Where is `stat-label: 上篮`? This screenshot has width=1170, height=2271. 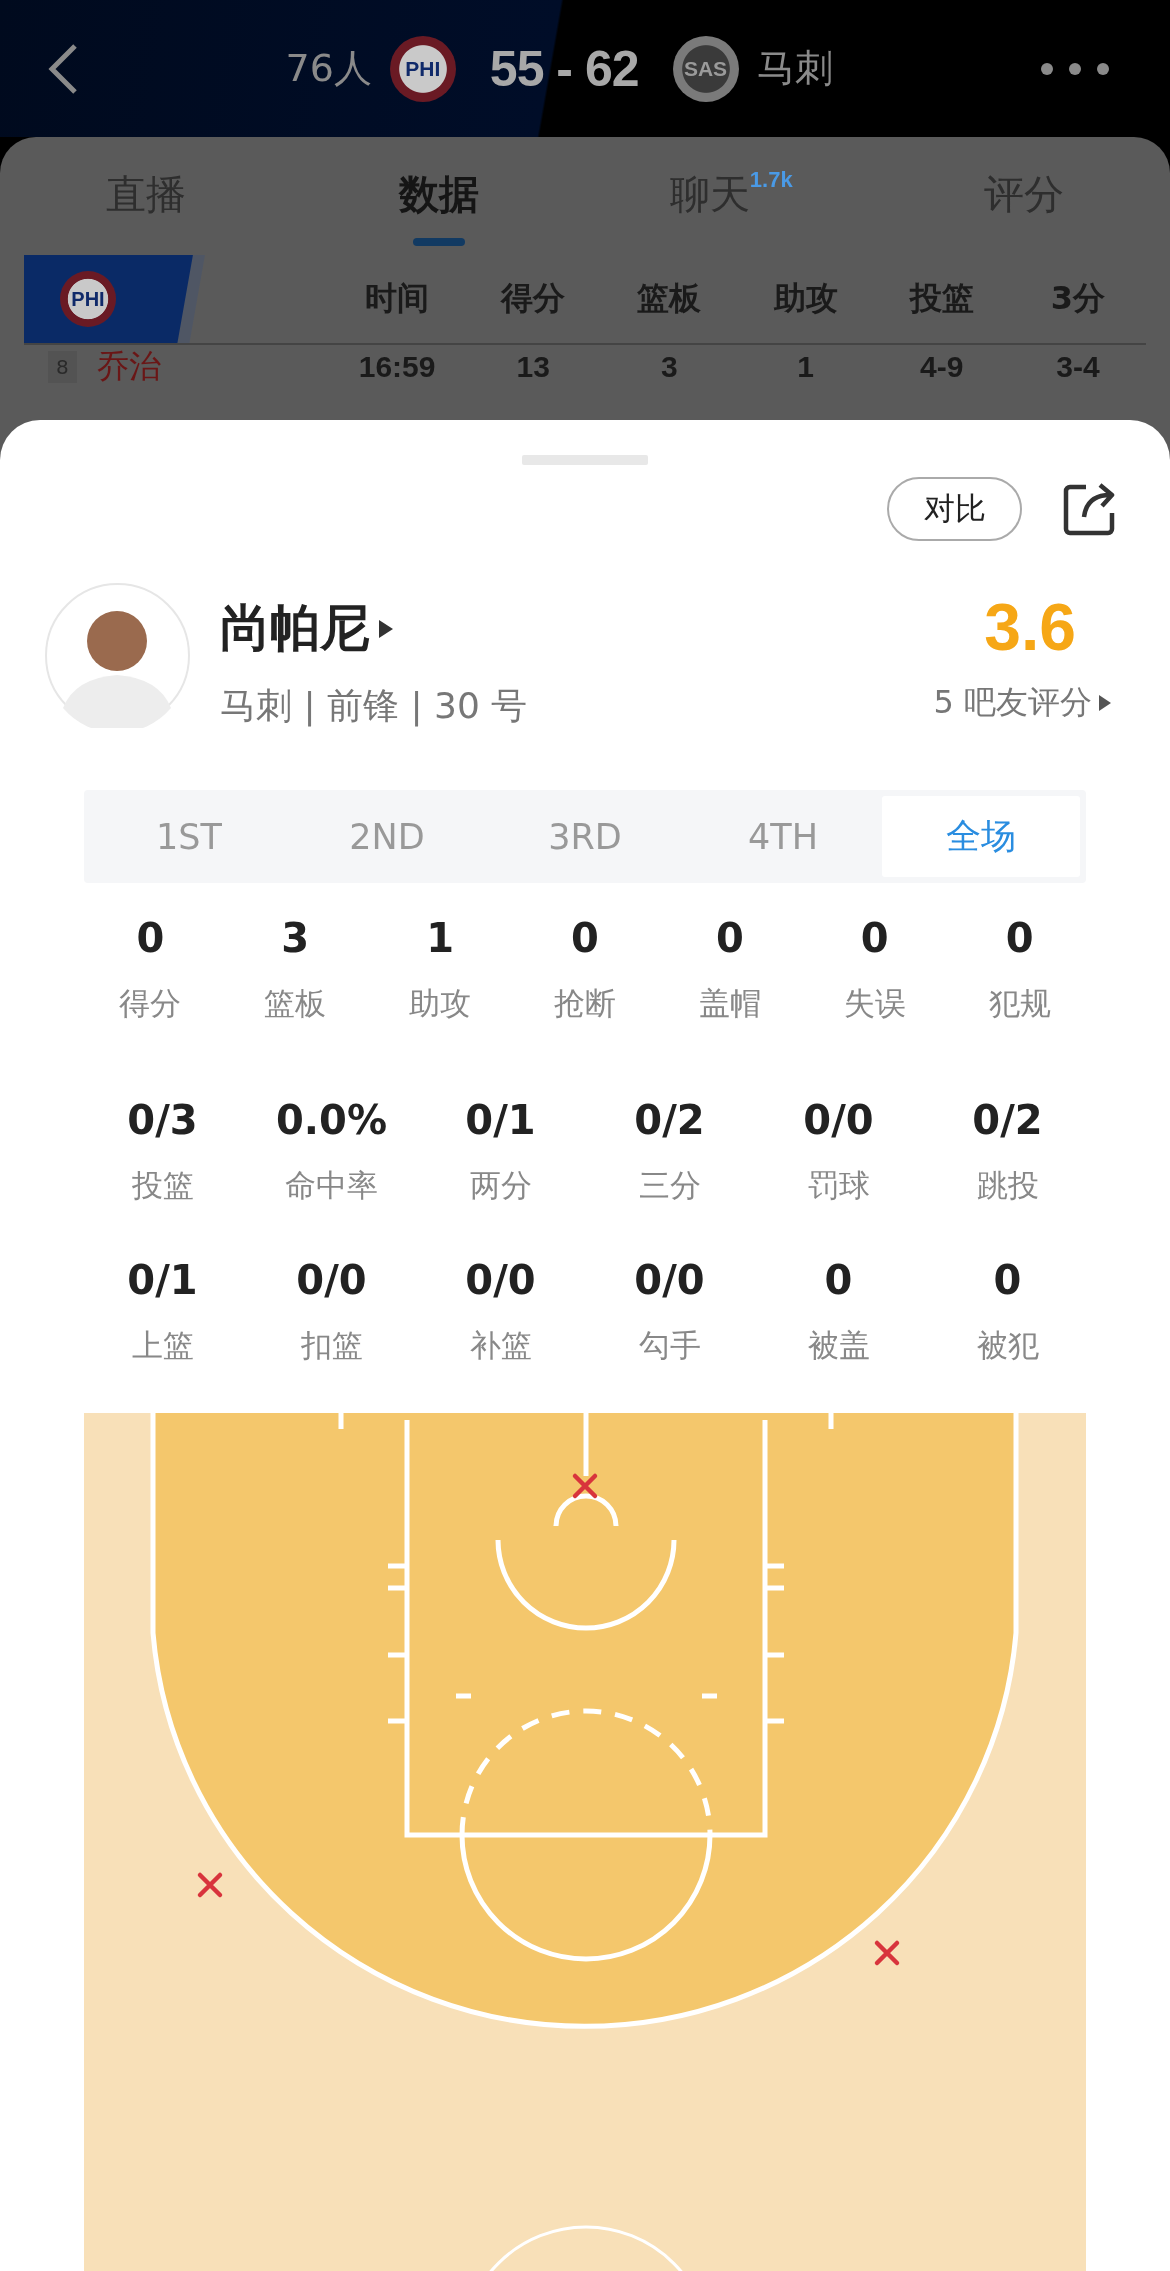 stat-label: 上篮 is located at coordinates (162, 1345).